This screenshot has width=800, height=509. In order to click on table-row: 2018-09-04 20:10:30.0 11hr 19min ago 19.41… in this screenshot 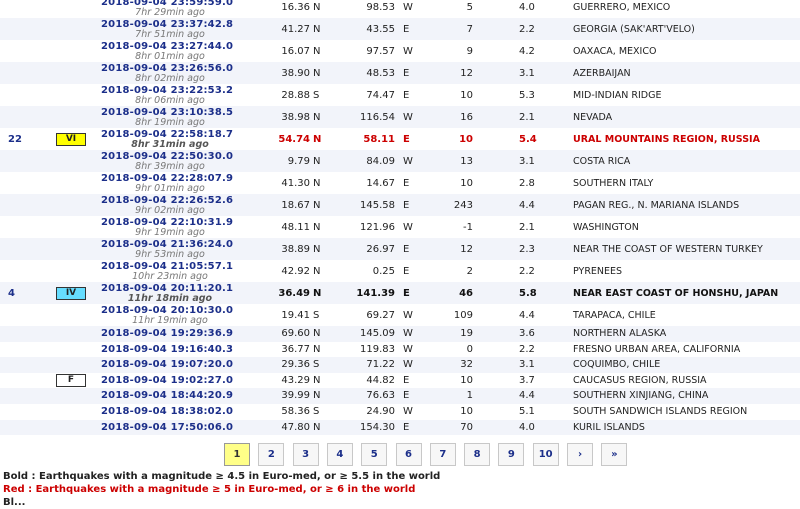, I will do `click(400, 315)`.